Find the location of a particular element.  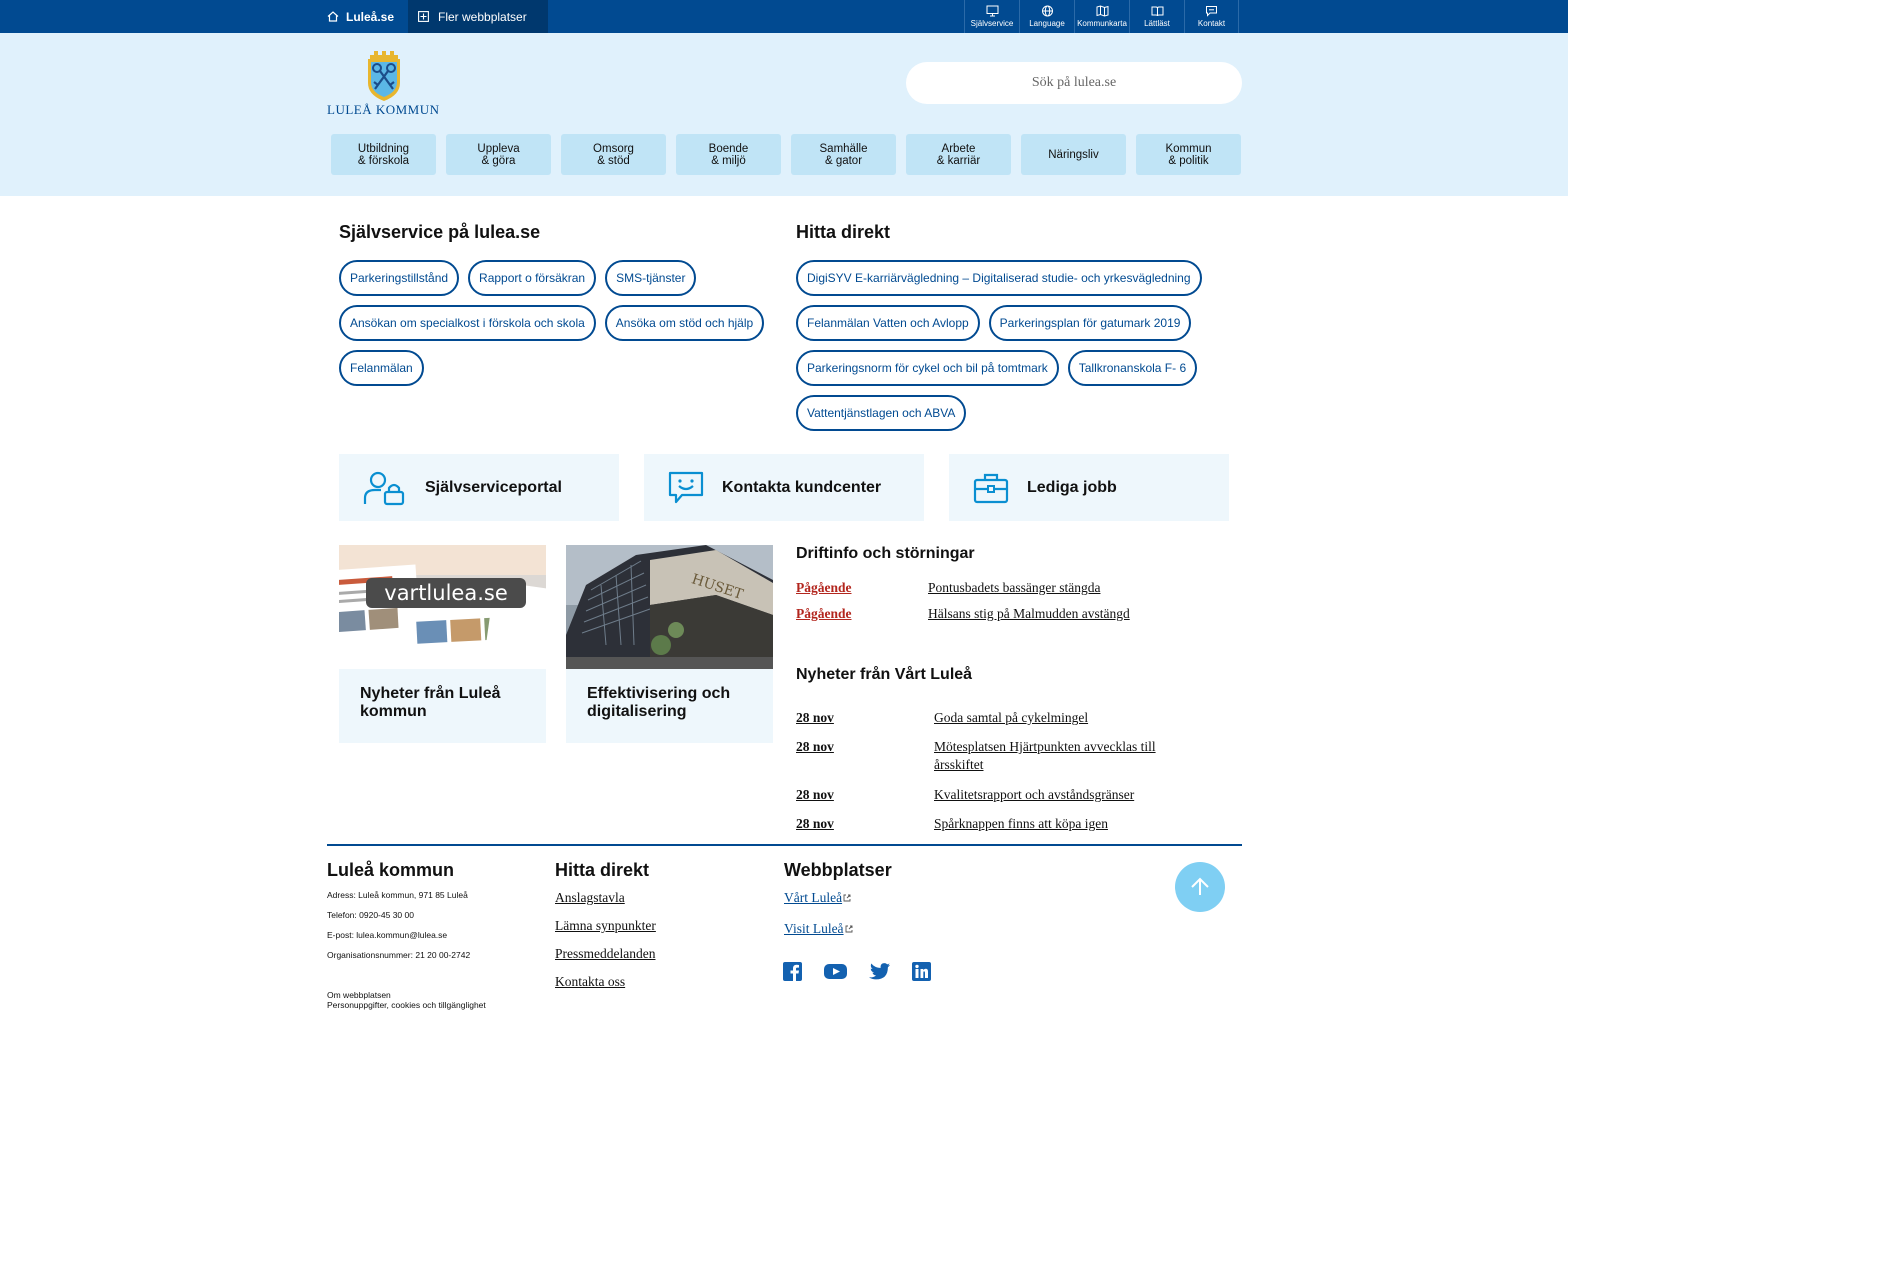

news-text: Spårknappen finns att köpa igen is located at coordinates (1021, 823).